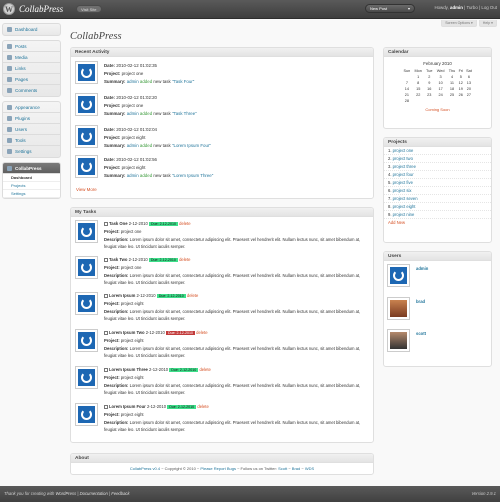 This screenshot has height=502, width=500. Describe the element at coordinates (136, 129) in the screenshot. I see `activity-date: 2010-02-12 01:02:04` at that location.